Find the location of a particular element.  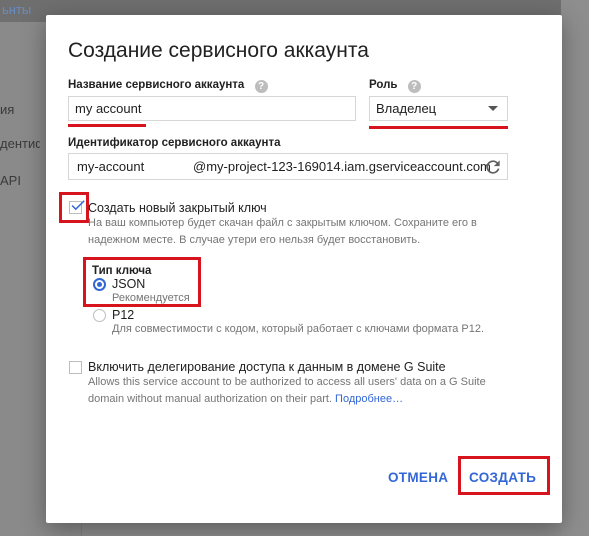

json-radio is located at coordinates (99, 284).